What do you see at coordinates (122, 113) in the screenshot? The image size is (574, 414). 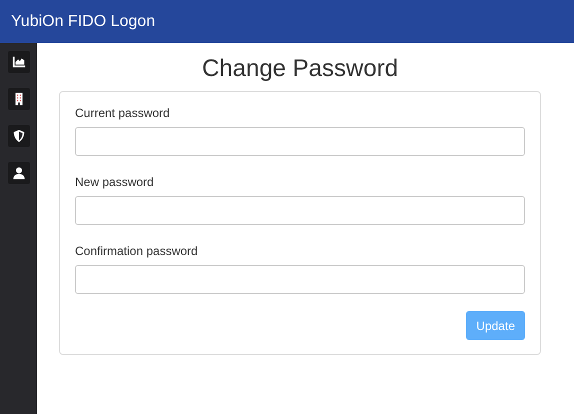 I see `field-label: Current password` at bounding box center [122, 113].